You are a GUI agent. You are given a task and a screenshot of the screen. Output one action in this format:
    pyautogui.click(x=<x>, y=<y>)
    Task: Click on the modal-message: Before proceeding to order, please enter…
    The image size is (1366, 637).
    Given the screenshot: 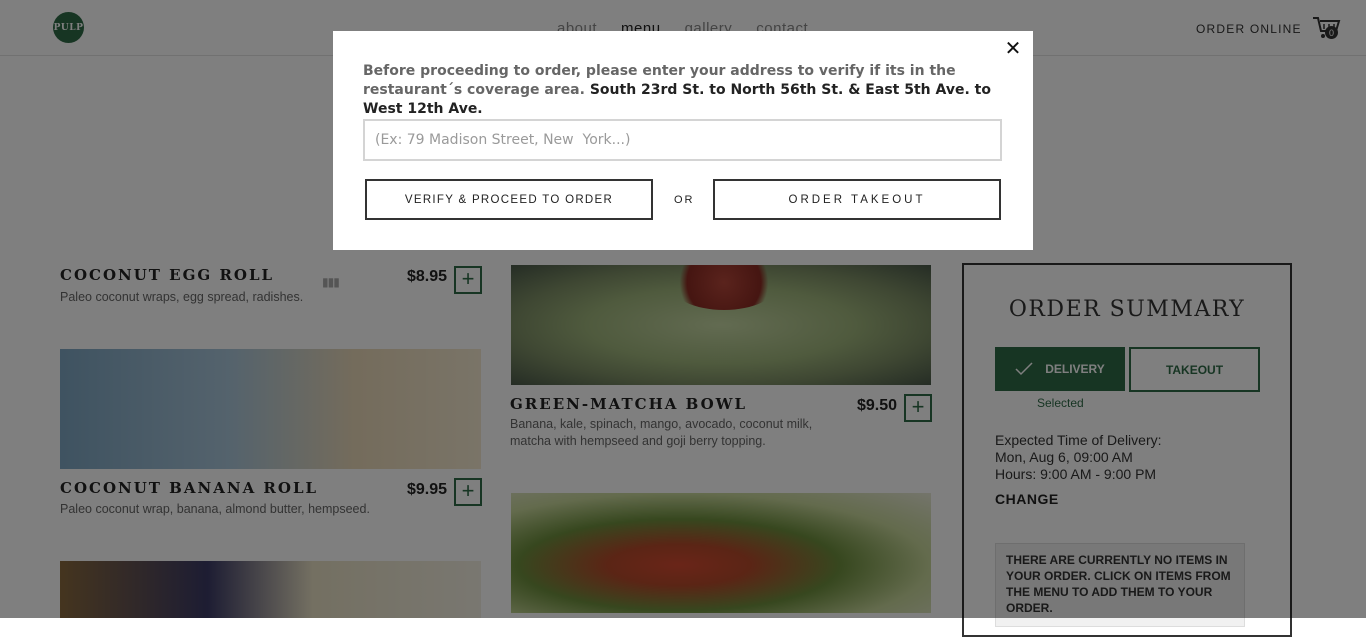 What is the action you would take?
    pyautogui.click(x=683, y=90)
    